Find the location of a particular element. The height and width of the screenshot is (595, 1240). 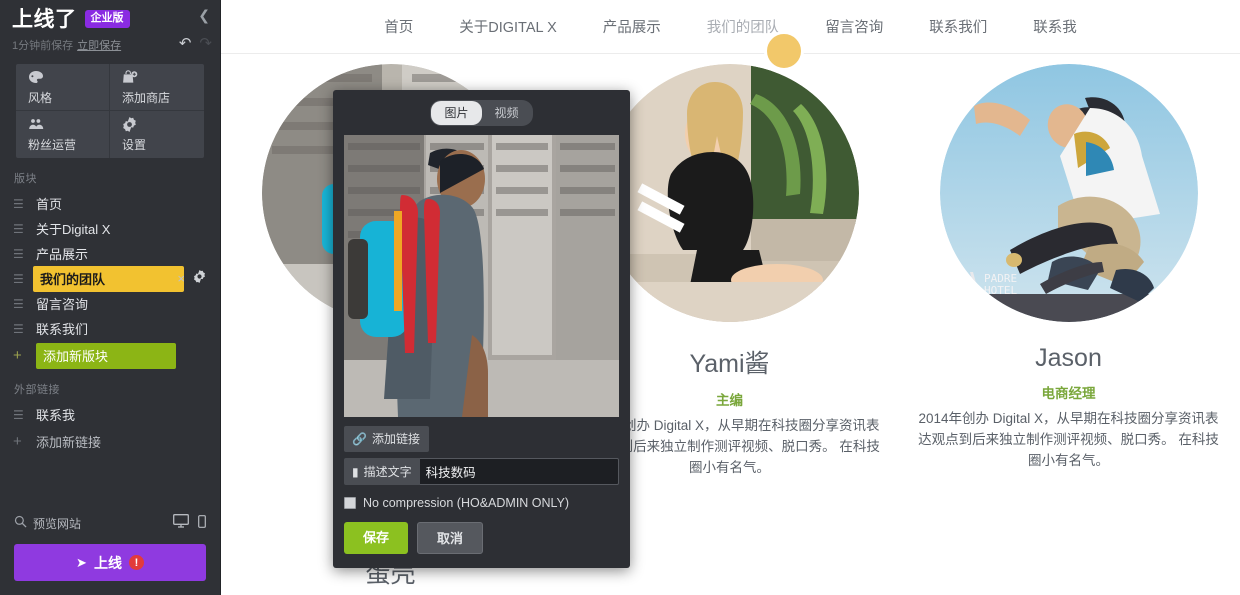

sidebar-item-contact-us: ☰ 联系我们 is located at coordinates (110, 328).